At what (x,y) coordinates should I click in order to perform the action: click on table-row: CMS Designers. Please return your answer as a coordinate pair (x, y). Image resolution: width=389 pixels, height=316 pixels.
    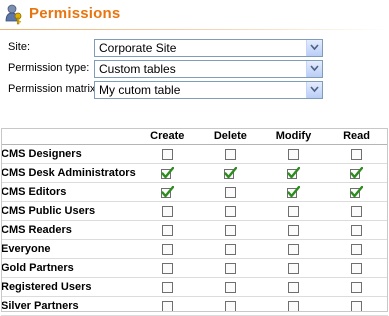
    Looking at the image, I should click on (194, 154).